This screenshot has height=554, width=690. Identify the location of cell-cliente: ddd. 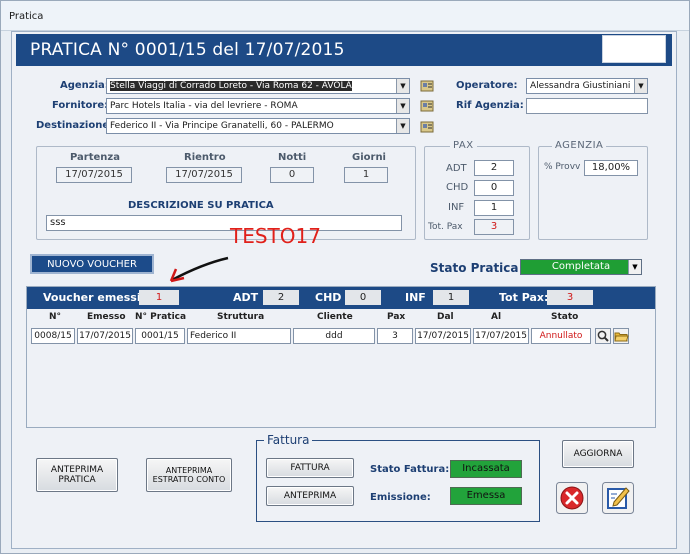
(334, 336).